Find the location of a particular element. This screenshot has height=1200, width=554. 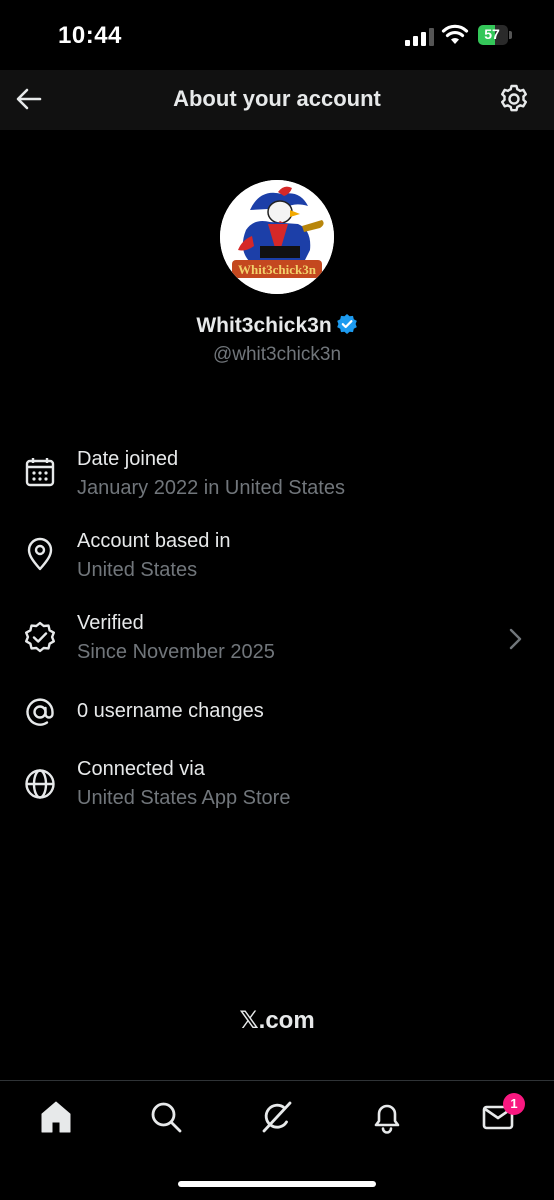

info-title: Connected via is located at coordinates (141, 769).